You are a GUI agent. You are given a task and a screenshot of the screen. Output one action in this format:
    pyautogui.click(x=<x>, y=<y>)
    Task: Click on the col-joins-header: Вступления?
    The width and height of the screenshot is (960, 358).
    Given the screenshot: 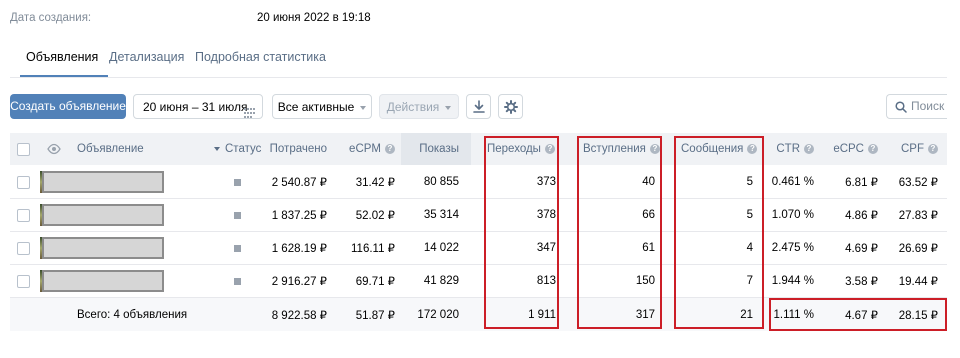 What is the action you would take?
    pyautogui.click(x=628, y=149)
    